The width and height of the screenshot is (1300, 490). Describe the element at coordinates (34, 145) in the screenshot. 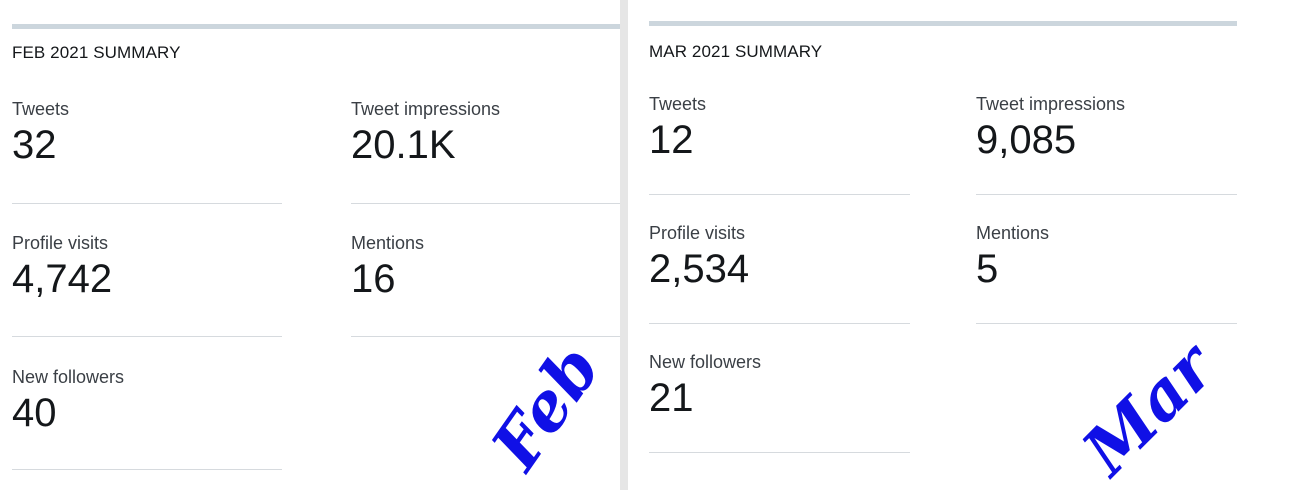

I see `stat-value: 32` at that location.